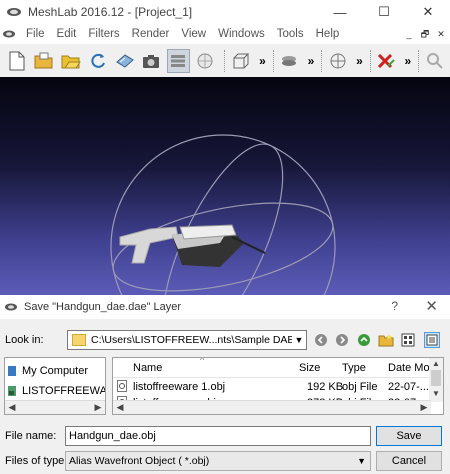  Describe the element at coordinates (24, 340) in the screenshot. I see `look-in-label: Look in:` at that location.